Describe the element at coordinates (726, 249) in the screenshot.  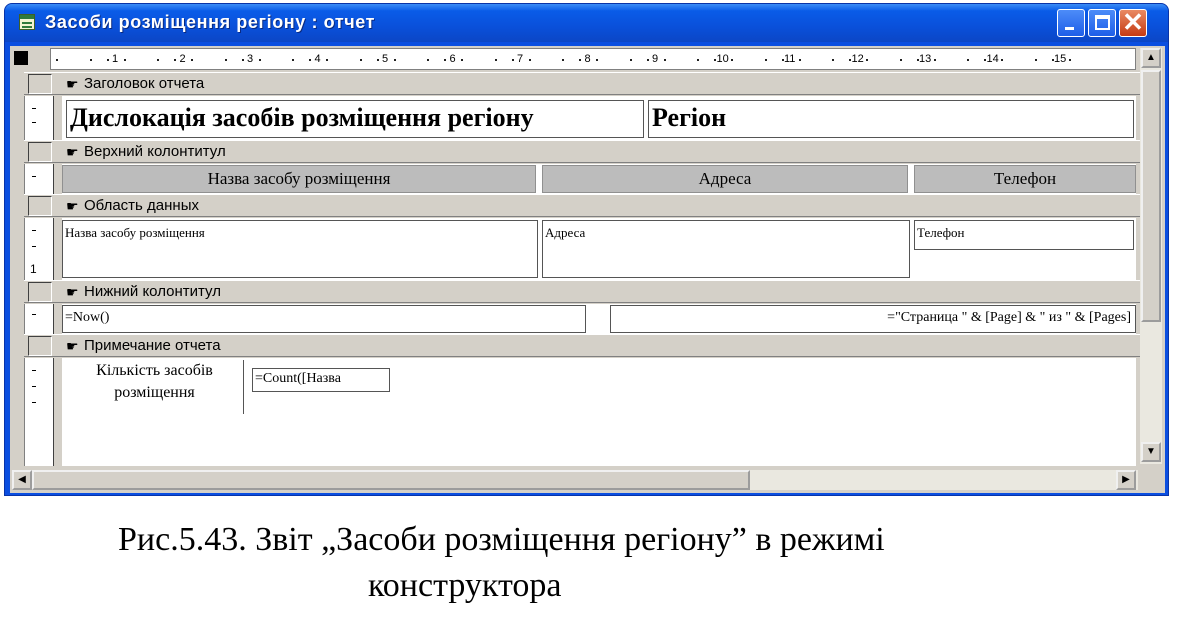
I see `field-address-textbox: Адреса` at that location.